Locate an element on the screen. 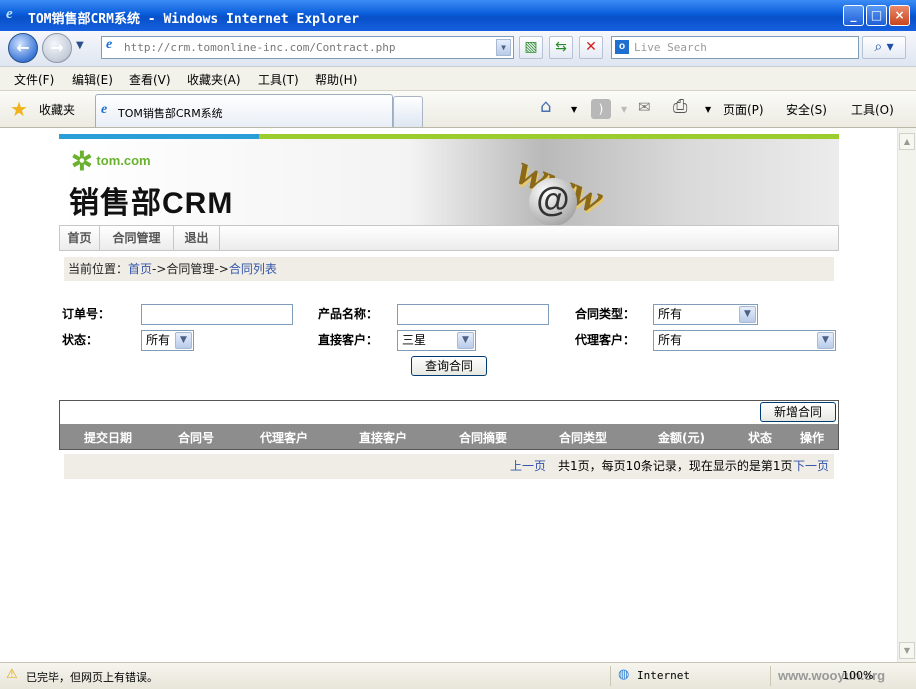  agent-customer-select: 所有 ▼ is located at coordinates (744, 340).